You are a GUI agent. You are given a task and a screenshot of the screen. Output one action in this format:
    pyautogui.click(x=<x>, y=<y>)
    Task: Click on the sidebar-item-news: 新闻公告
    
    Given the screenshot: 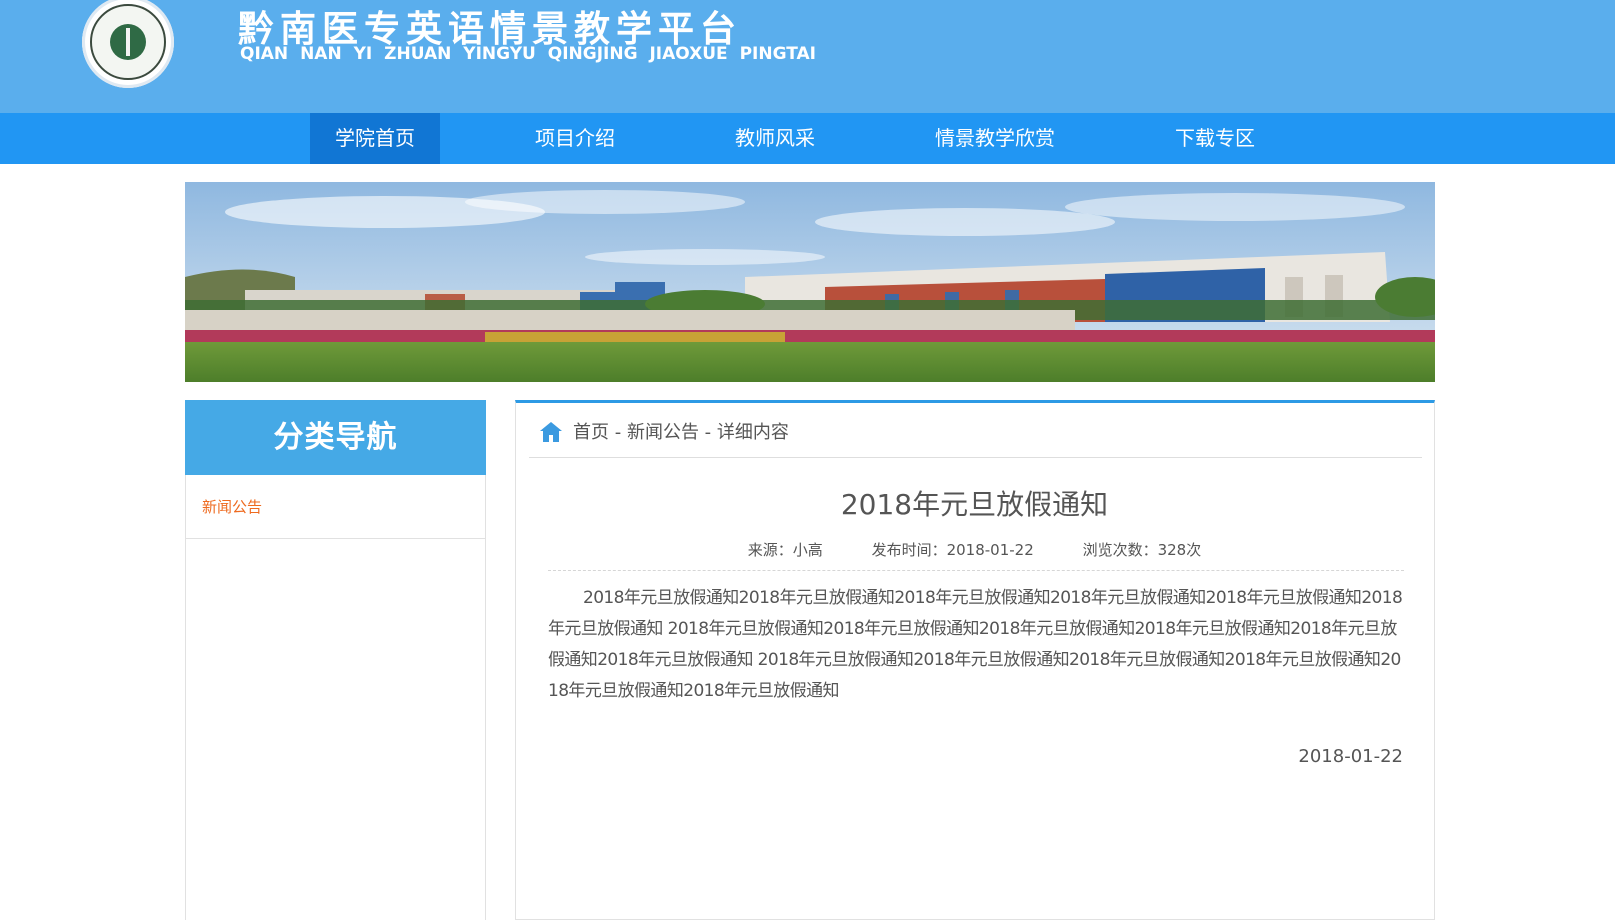 What is the action you would take?
    pyautogui.click(x=232, y=506)
    